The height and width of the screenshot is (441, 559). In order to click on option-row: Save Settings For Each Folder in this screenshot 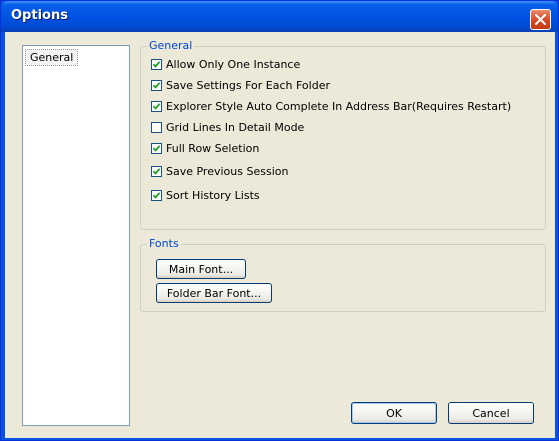, I will do `click(240, 85)`.